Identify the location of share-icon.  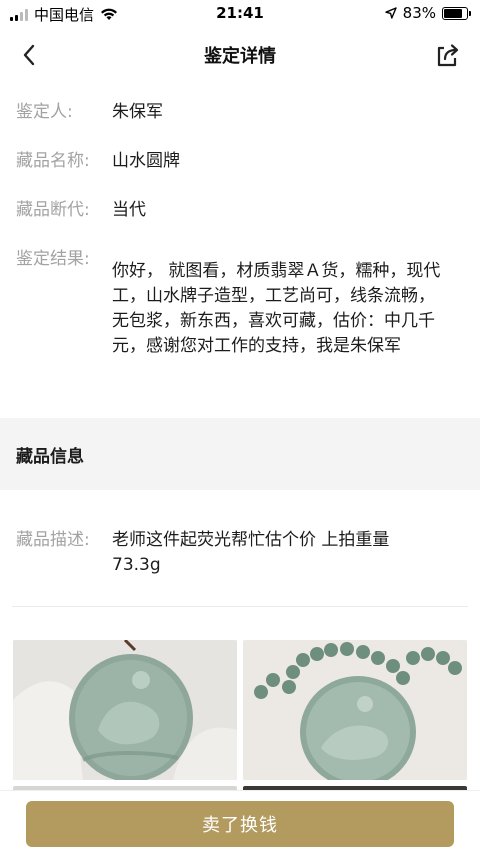
(448, 55).